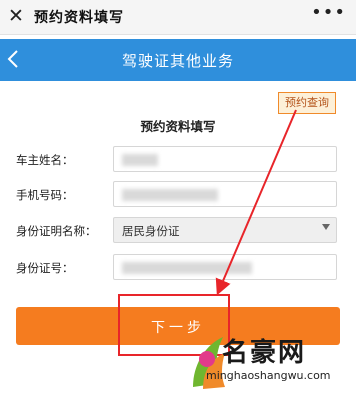 The height and width of the screenshot is (395, 356). What do you see at coordinates (79, 18) in the screenshot?
I see `window-title: 预约资料填写` at bounding box center [79, 18].